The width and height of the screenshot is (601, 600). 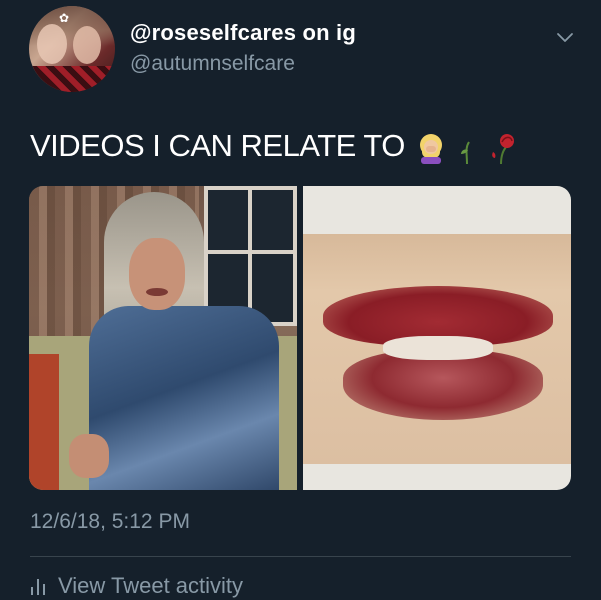 What do you see at coordinates (466, 152) in the screenshot?
I see `wilted-flower-emoji` at bounding box center [466, 152].